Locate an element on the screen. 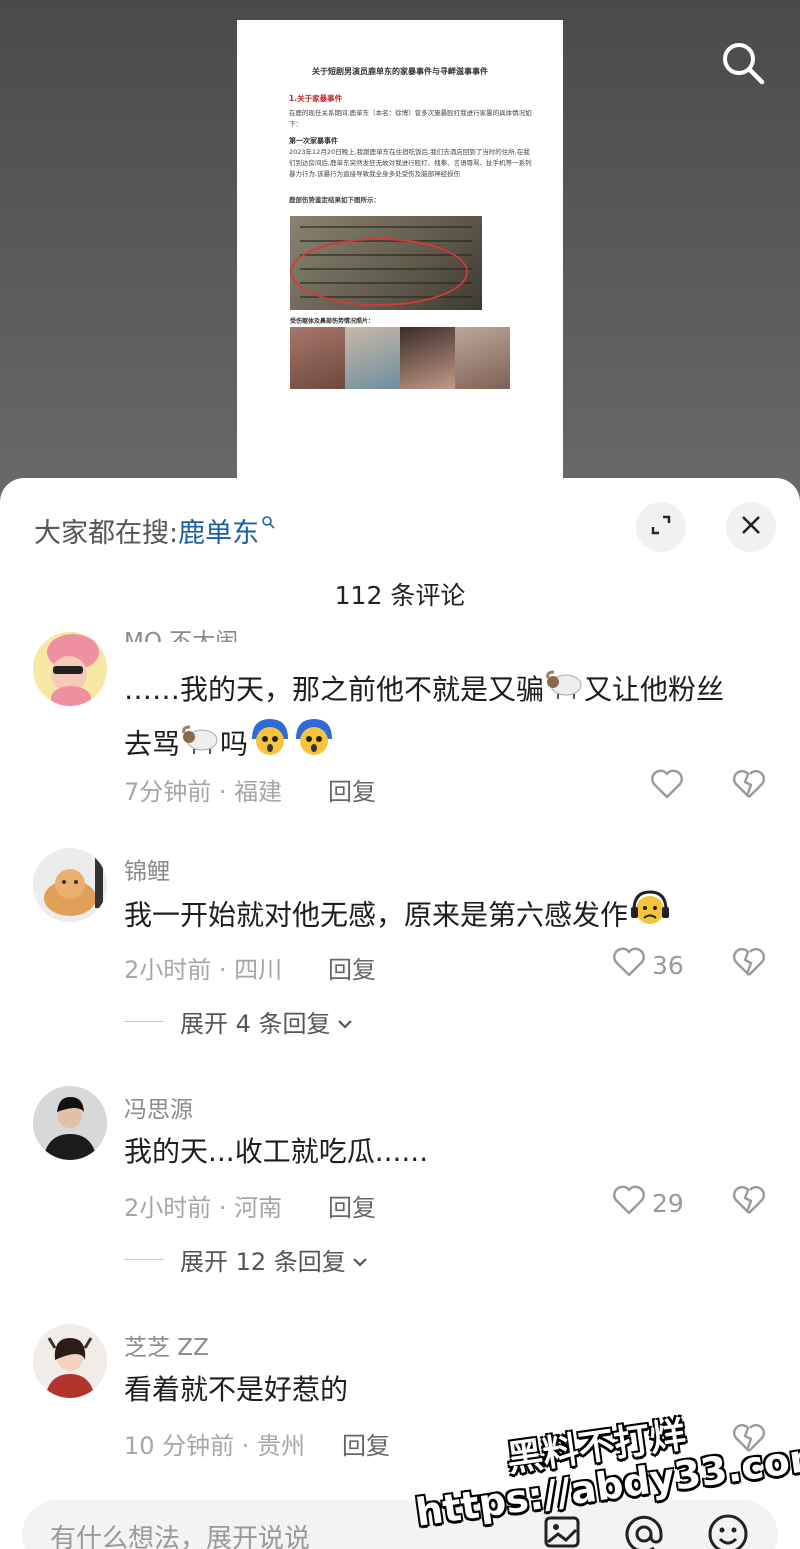  close-button is located at coordinates (751, 527).